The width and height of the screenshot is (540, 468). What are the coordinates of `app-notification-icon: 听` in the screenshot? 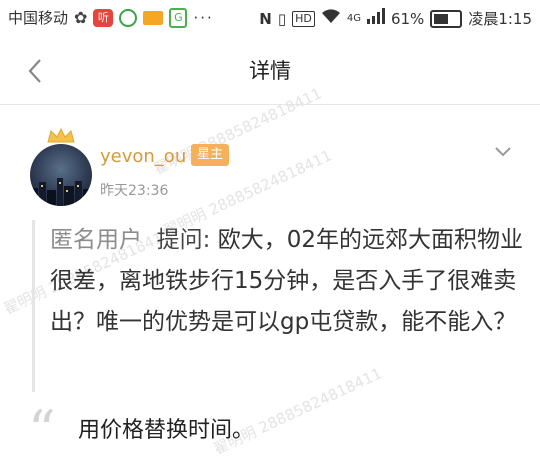 It's located at (103, 18).